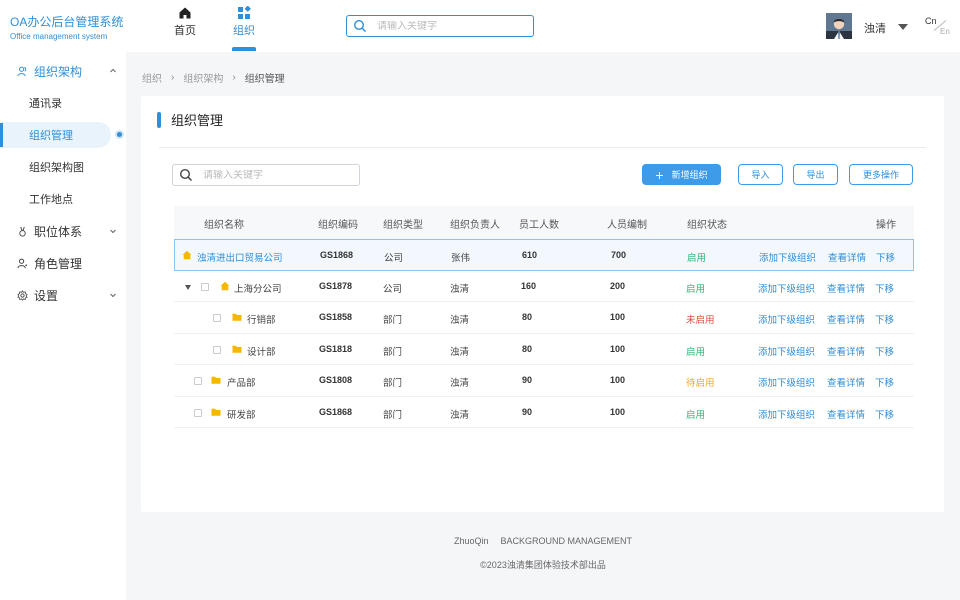 The height and width of the screenshot is (600, 960). What do you see at coordinates (186, 175) in the screenshot?
I see `search-icon` at bounding box center [186, 175].